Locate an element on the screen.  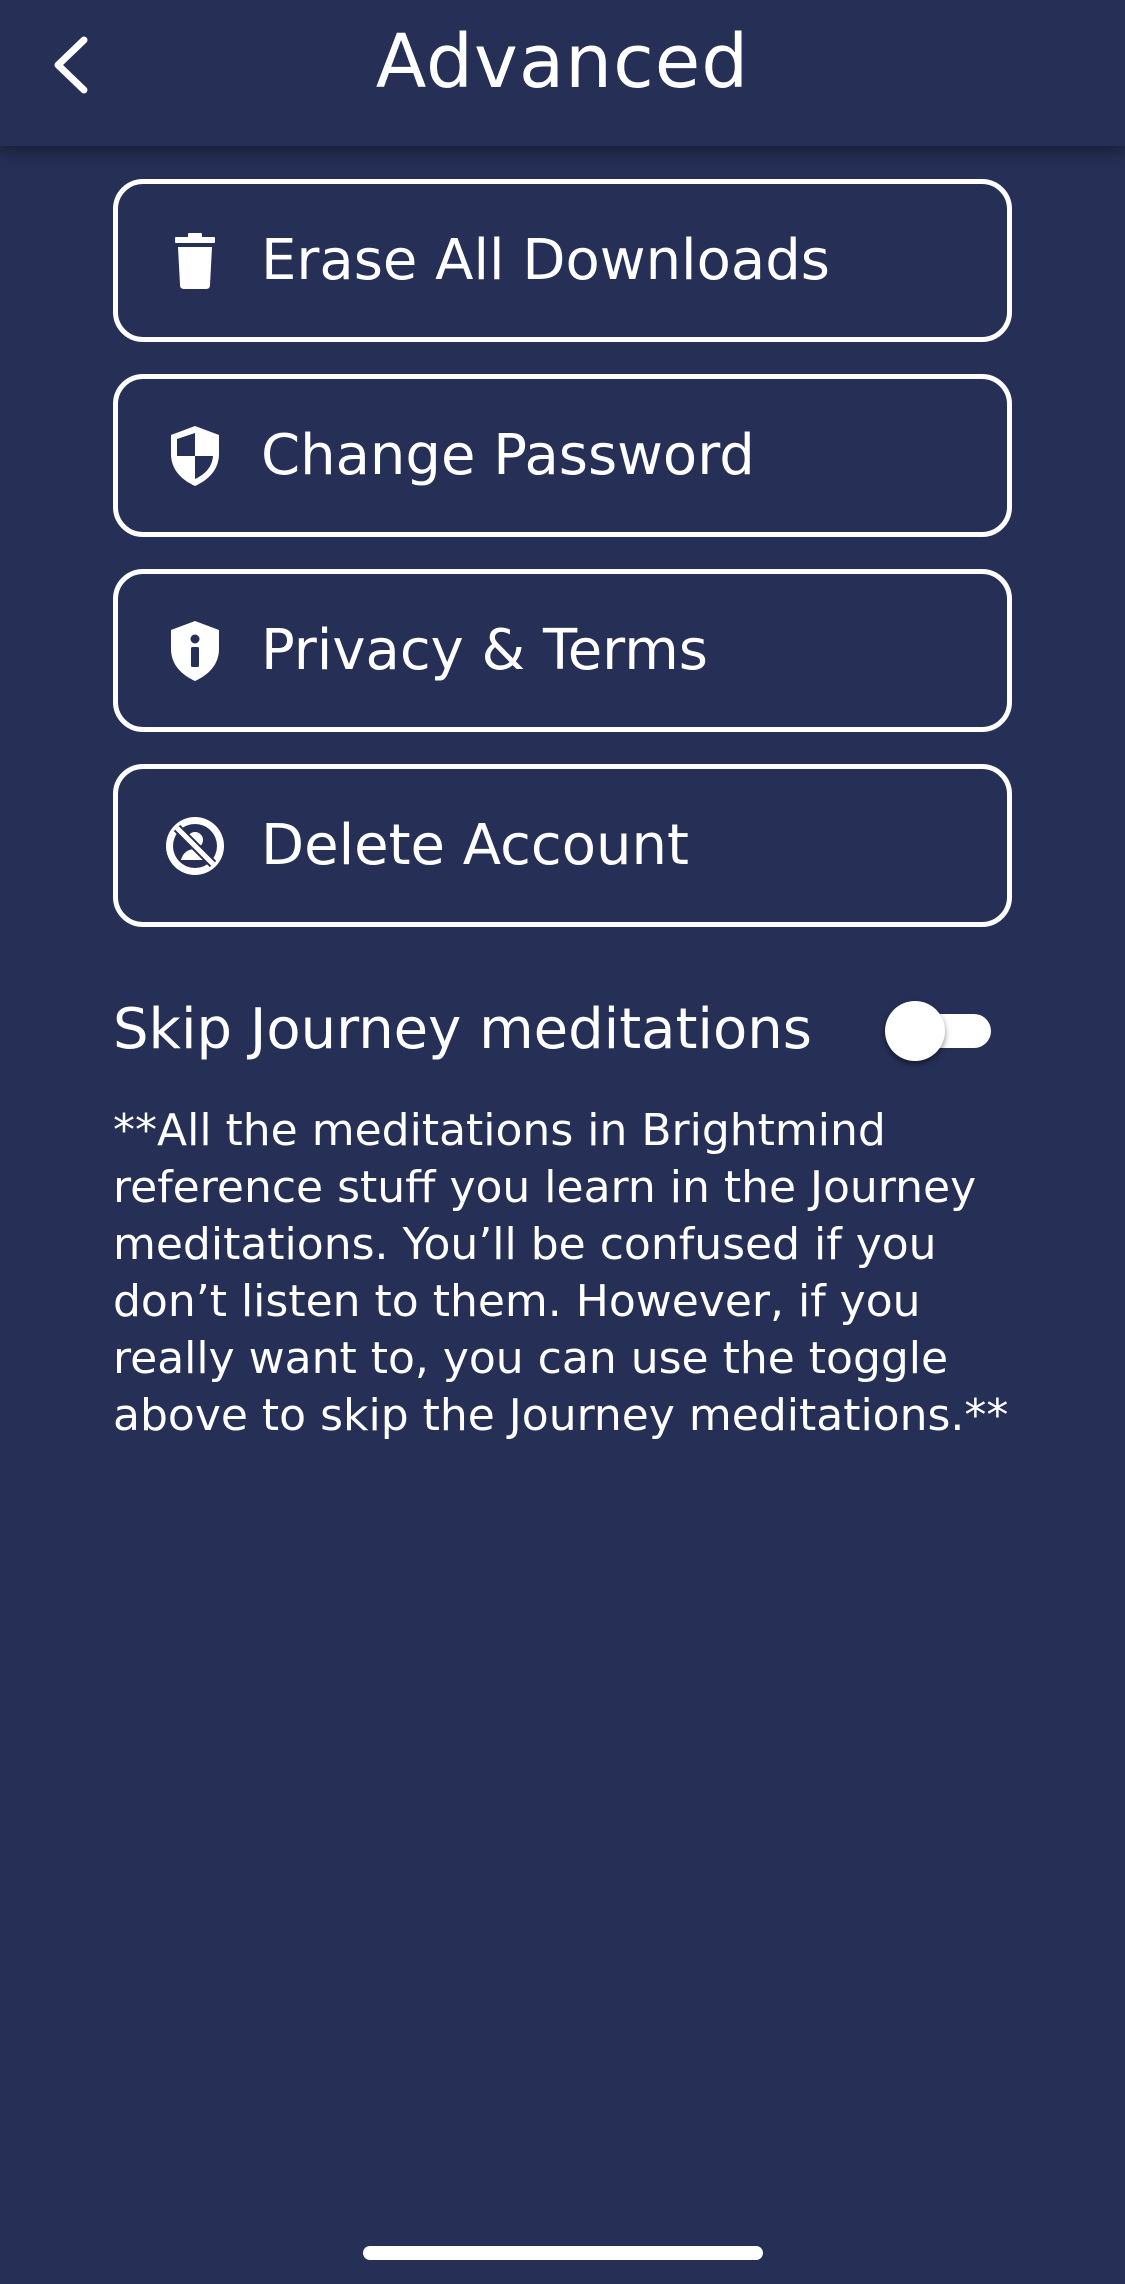
toggle-knob is located at coordinates (915, 1031).